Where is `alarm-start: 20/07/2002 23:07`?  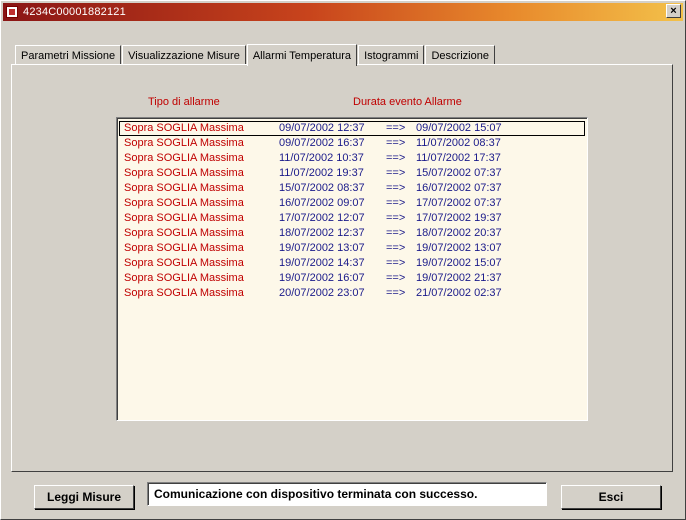 alarm-start: 20/07/2002 23:07 is located at coordinates (322, 293).